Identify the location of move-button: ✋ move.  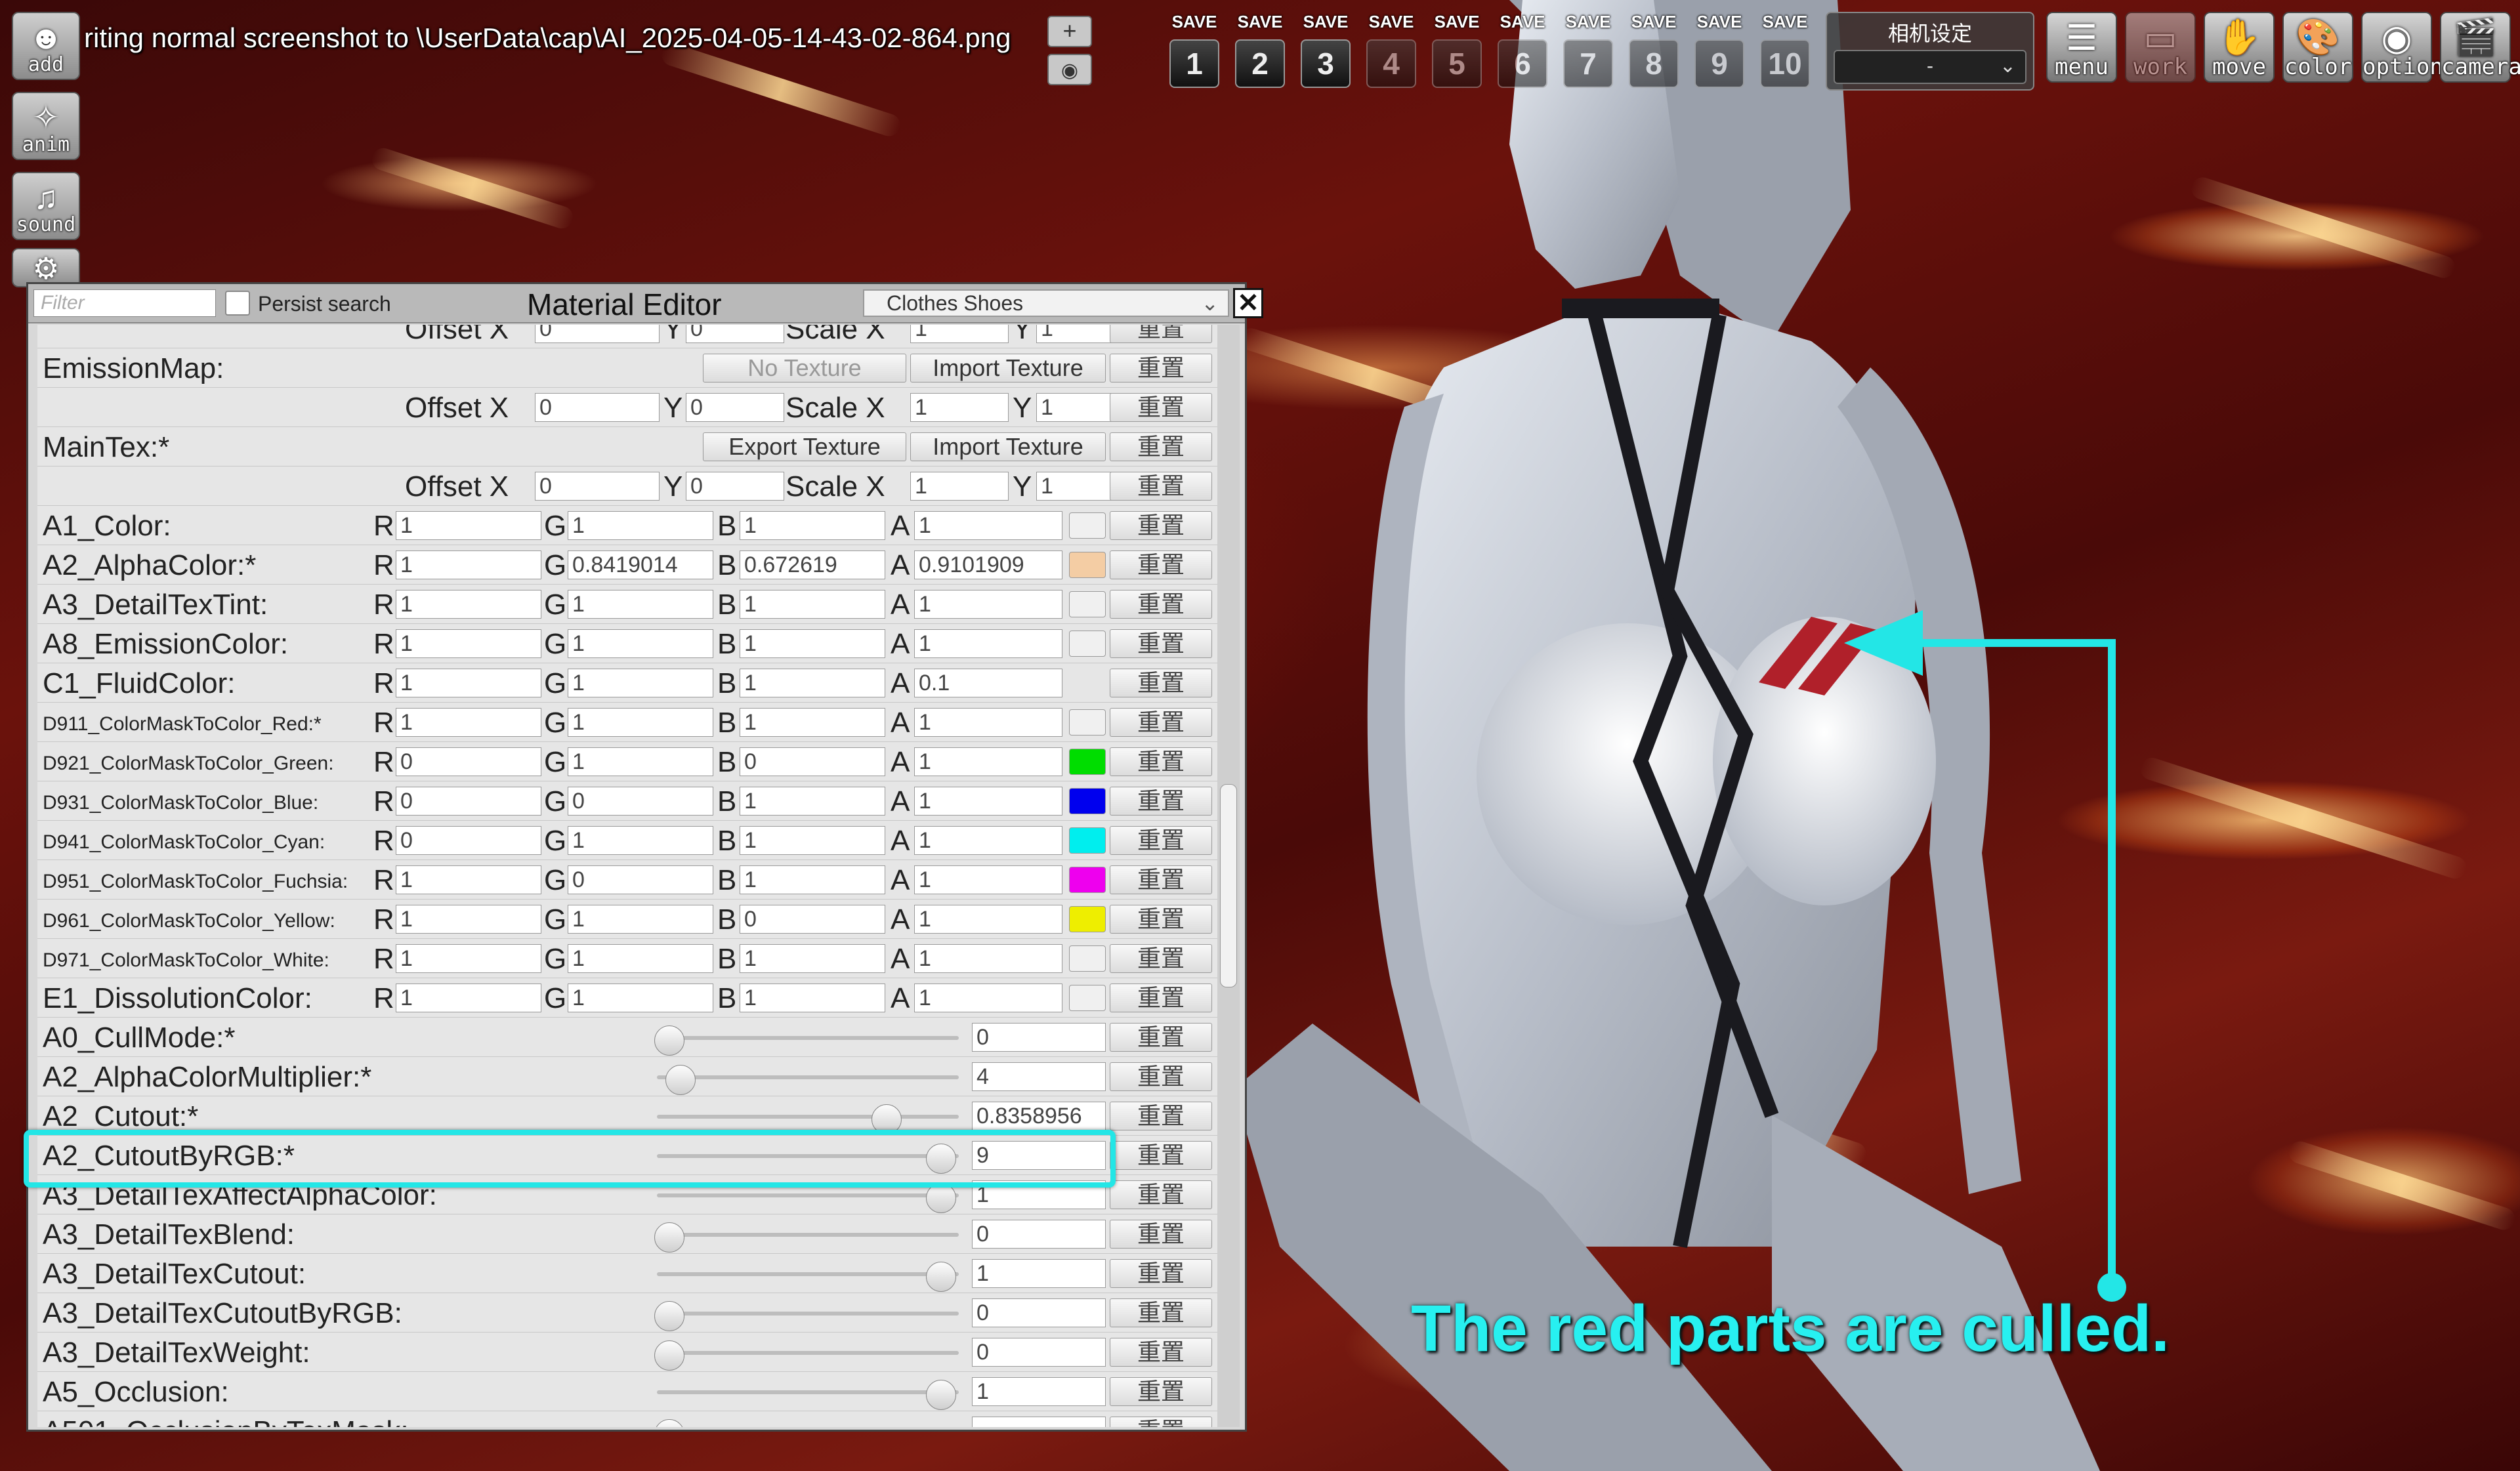
(2239, 47).